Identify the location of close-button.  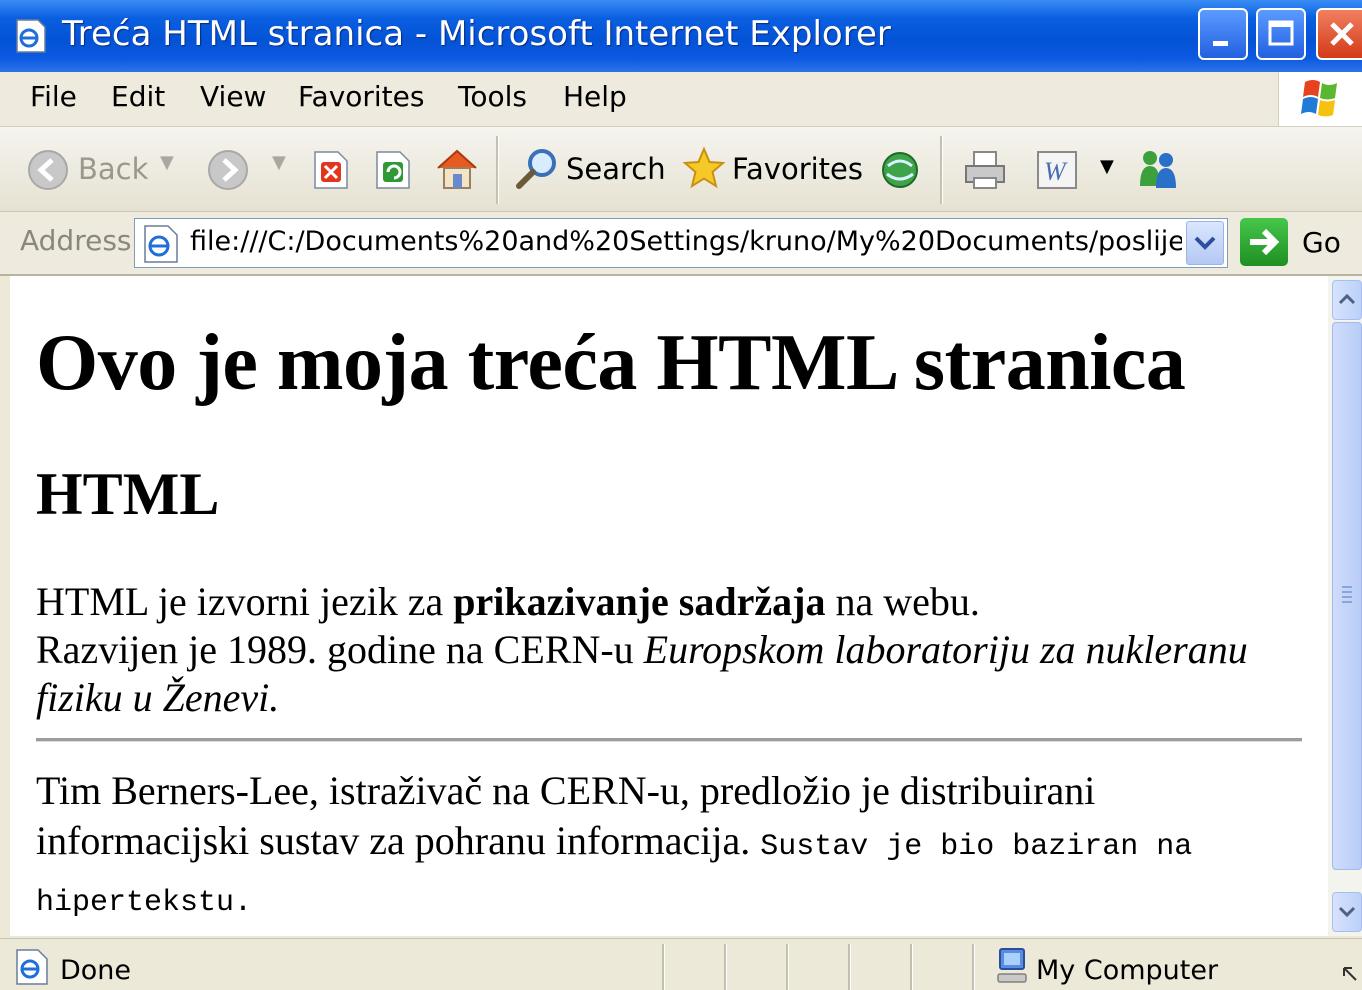
(1339, 34).